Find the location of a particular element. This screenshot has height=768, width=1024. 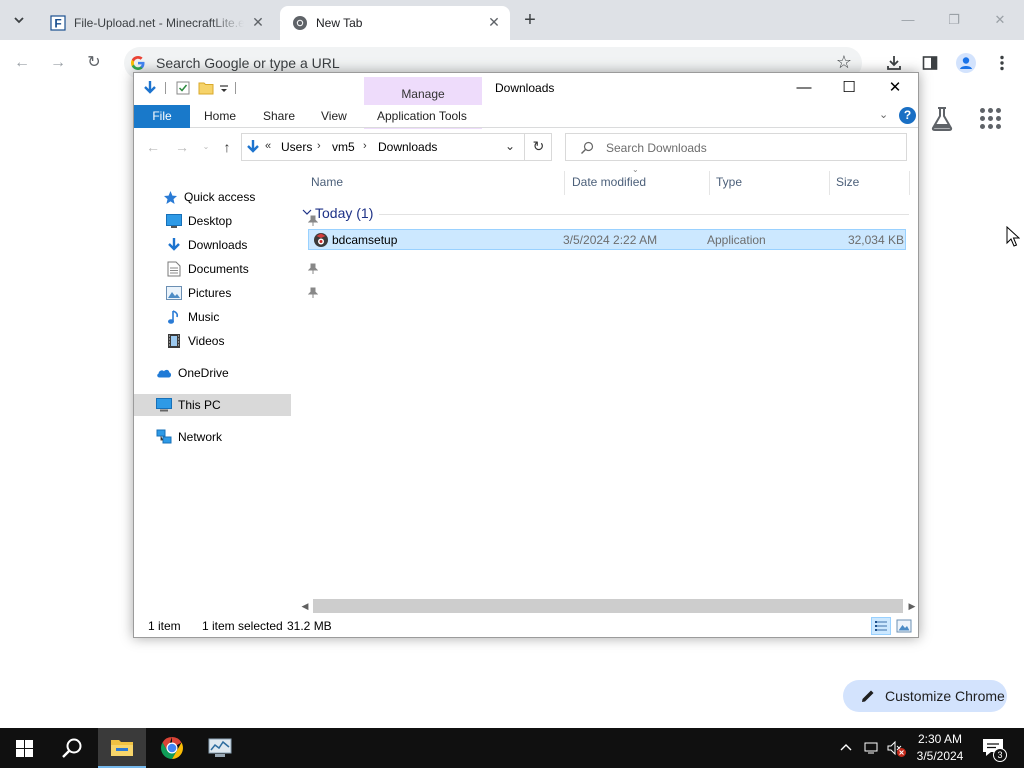

restore-icon: ❐ is located at coordinates (954, 20).